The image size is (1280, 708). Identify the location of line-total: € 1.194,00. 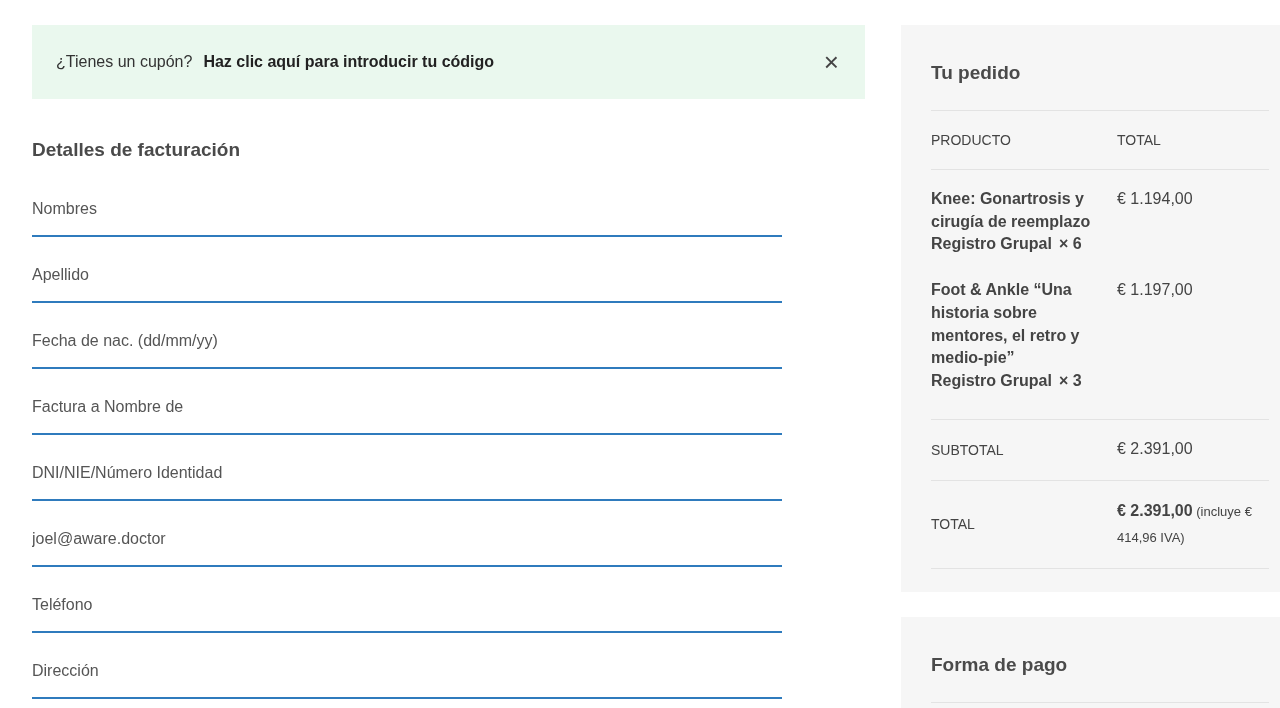
(1155, 199).